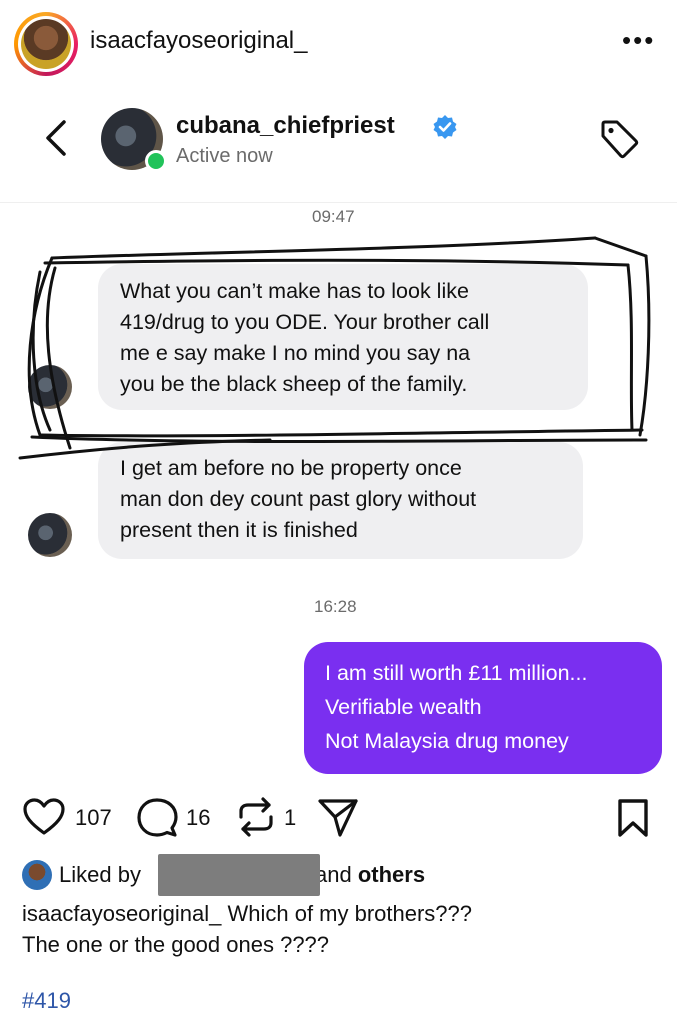 The width and height of the screenshot is (677, 1024). Describe the element at coordinates (403, 707) in the screenshot. I see `message-line: Verifiable wealth` at that location.